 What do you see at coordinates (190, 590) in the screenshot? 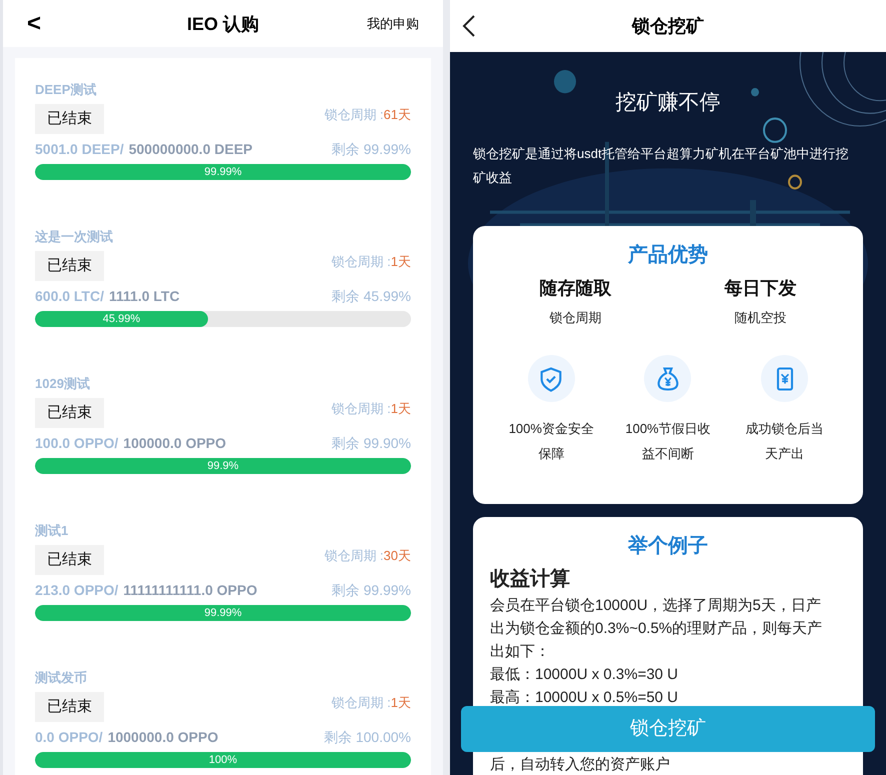
I see `total-amount: 11111111111.0 OPPO` at bounding box center [190, 590].